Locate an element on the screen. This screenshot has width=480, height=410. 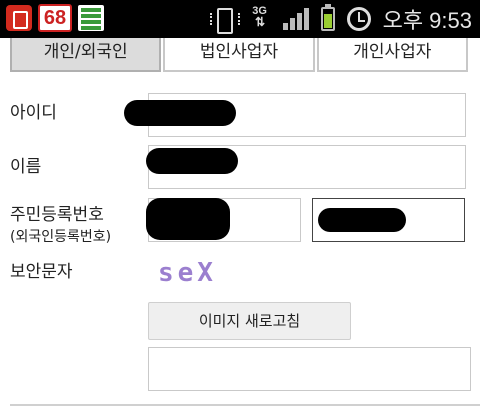
rrn-label: 주민등록번호 is located at coordinates (57, 215).